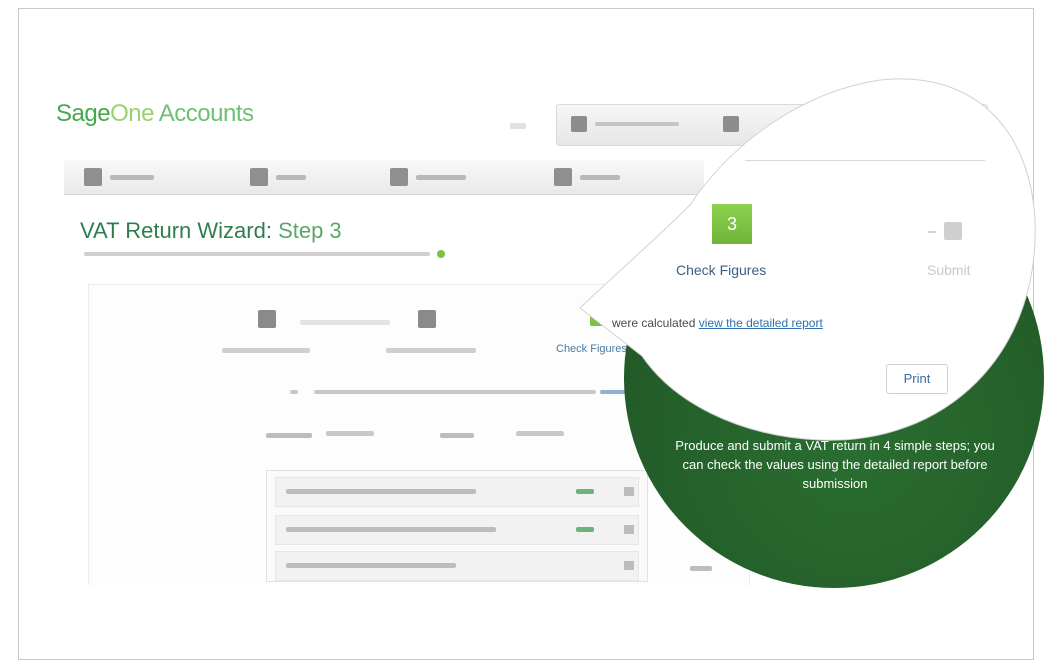  What do you see at coordinates (953, 231) in the screenshot?
I see `submit-icon` at bounding box center [953, 231].